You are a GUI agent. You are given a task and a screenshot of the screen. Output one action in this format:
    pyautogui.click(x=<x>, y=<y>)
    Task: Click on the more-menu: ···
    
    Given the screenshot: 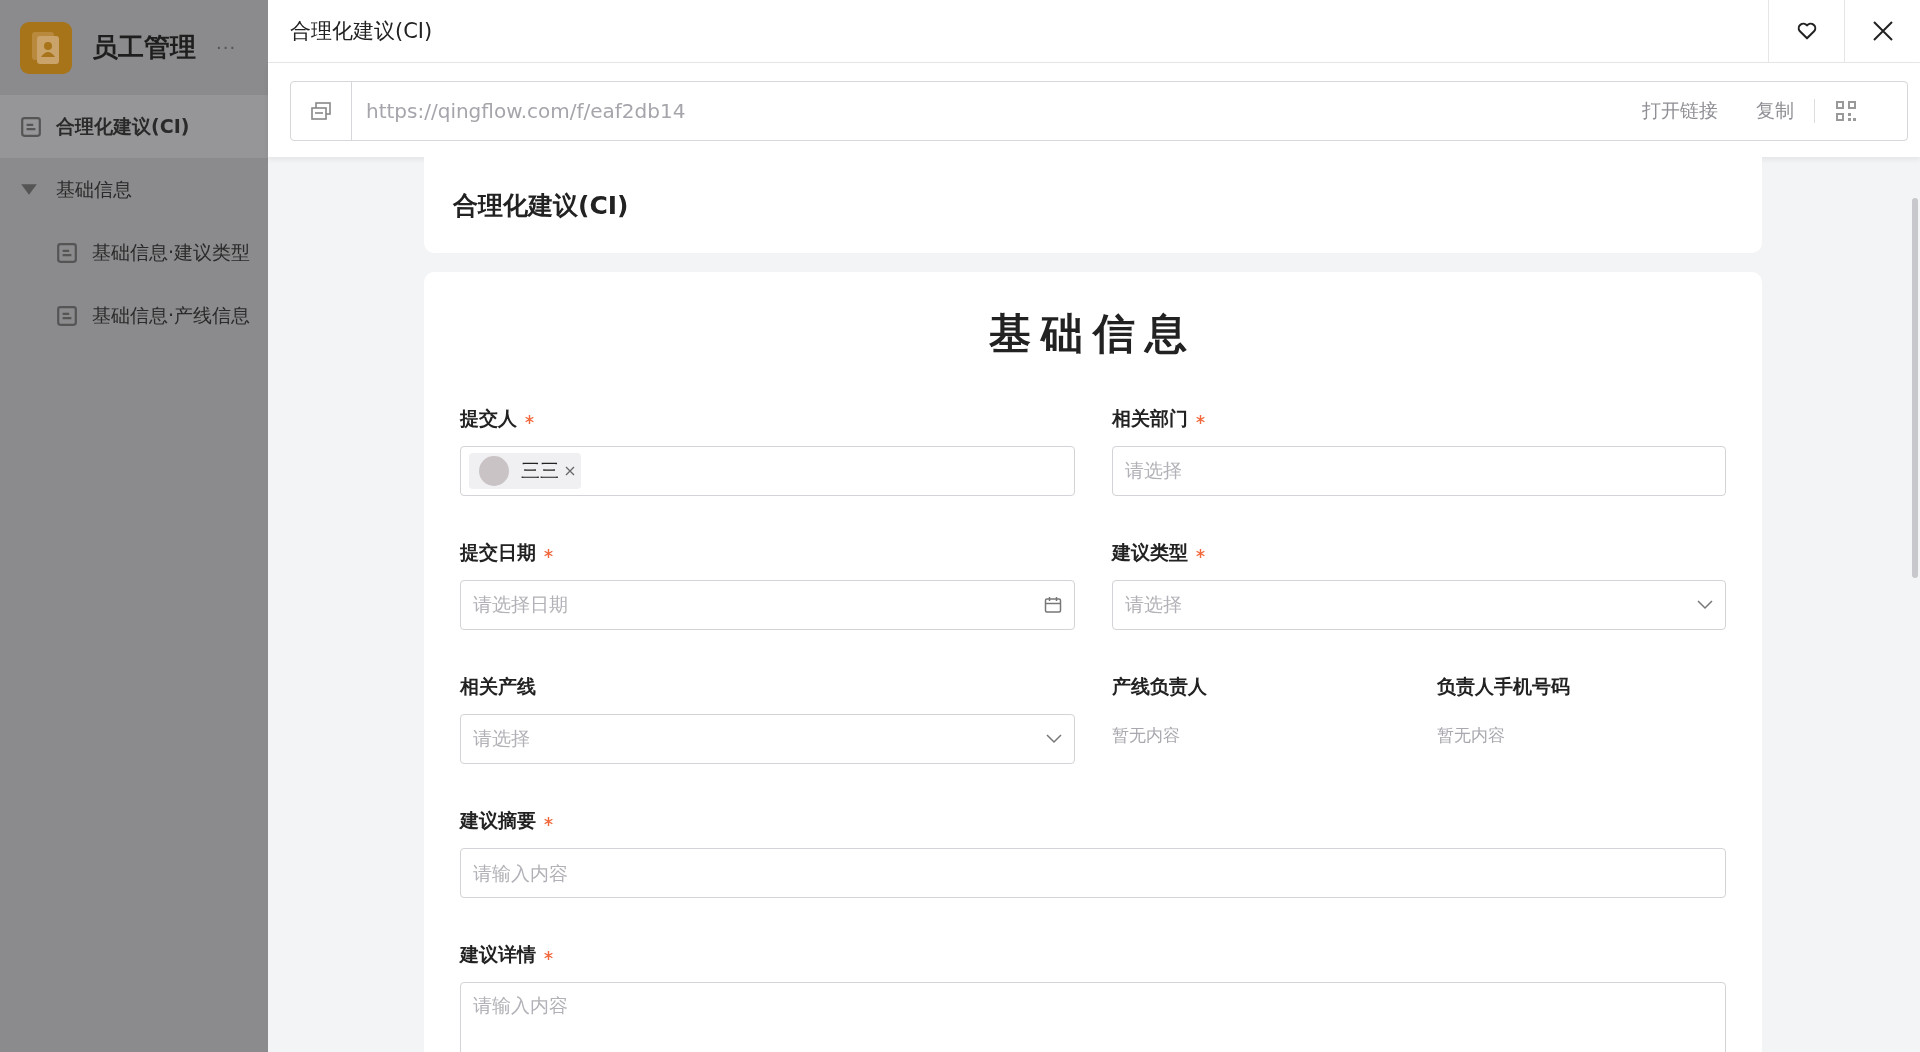 What is the action you would take?
    pyautogui.click(x=226, y=47)
    